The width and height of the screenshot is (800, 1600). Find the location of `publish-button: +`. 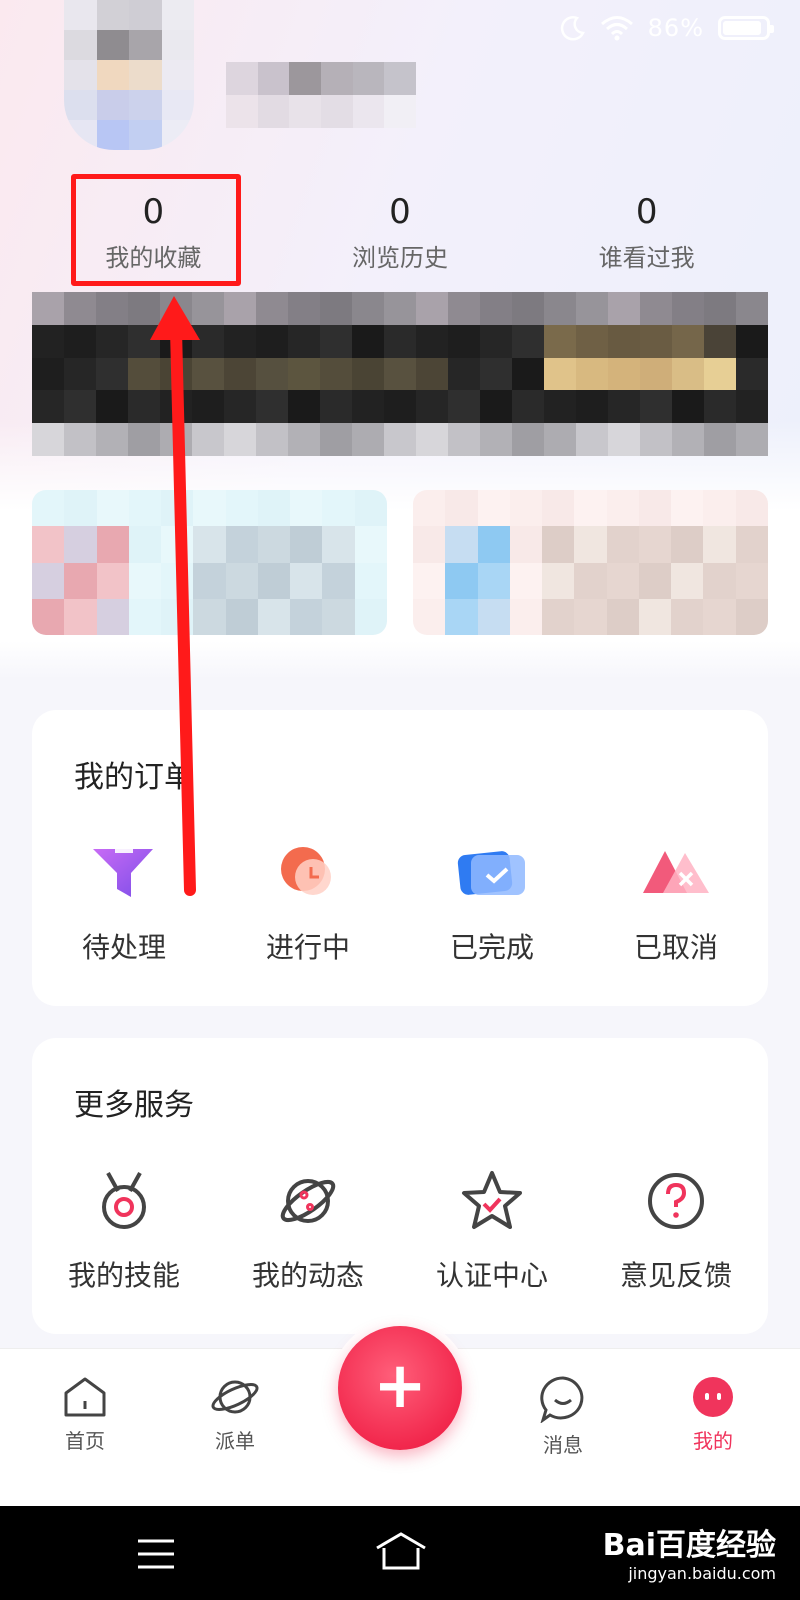

publish-button: + is located at coordinates (400, 1388).